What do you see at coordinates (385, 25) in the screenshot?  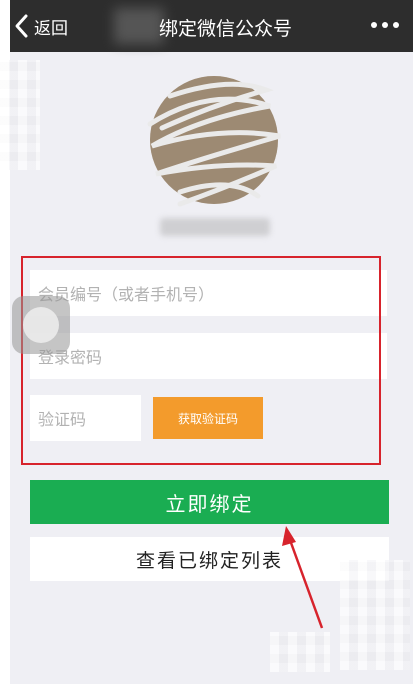 I see `more-dots-icon` at bounding box center [385, 25].